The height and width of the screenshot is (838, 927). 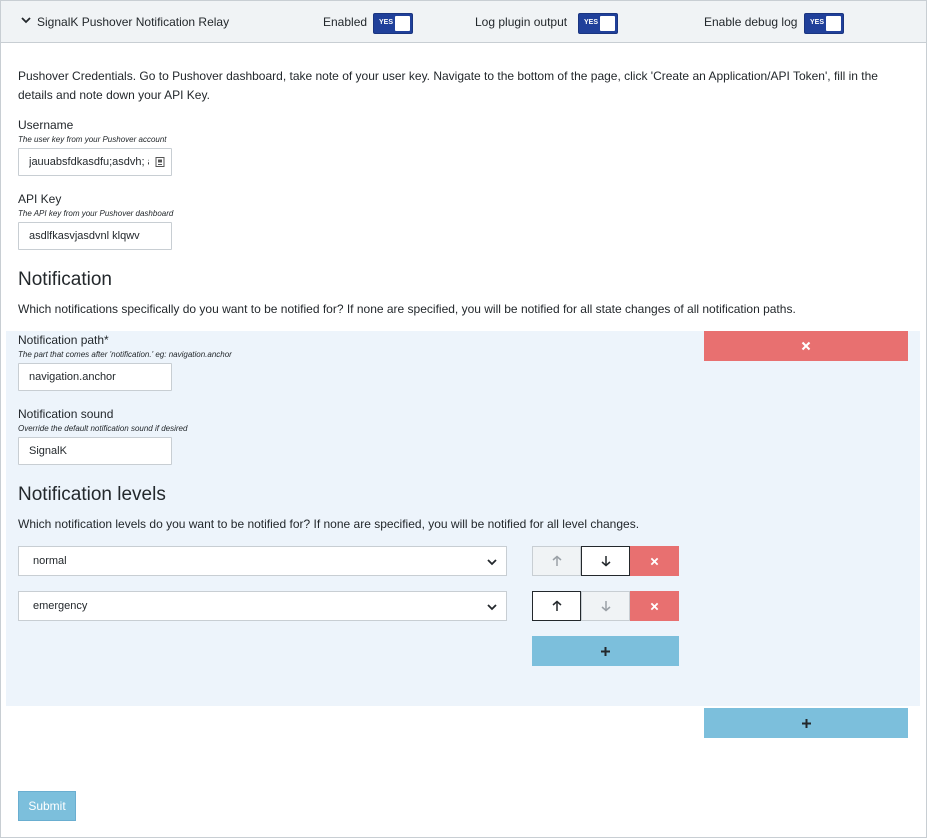 I want to click on log-output-toggle: YES, so click(x=598, y=23).